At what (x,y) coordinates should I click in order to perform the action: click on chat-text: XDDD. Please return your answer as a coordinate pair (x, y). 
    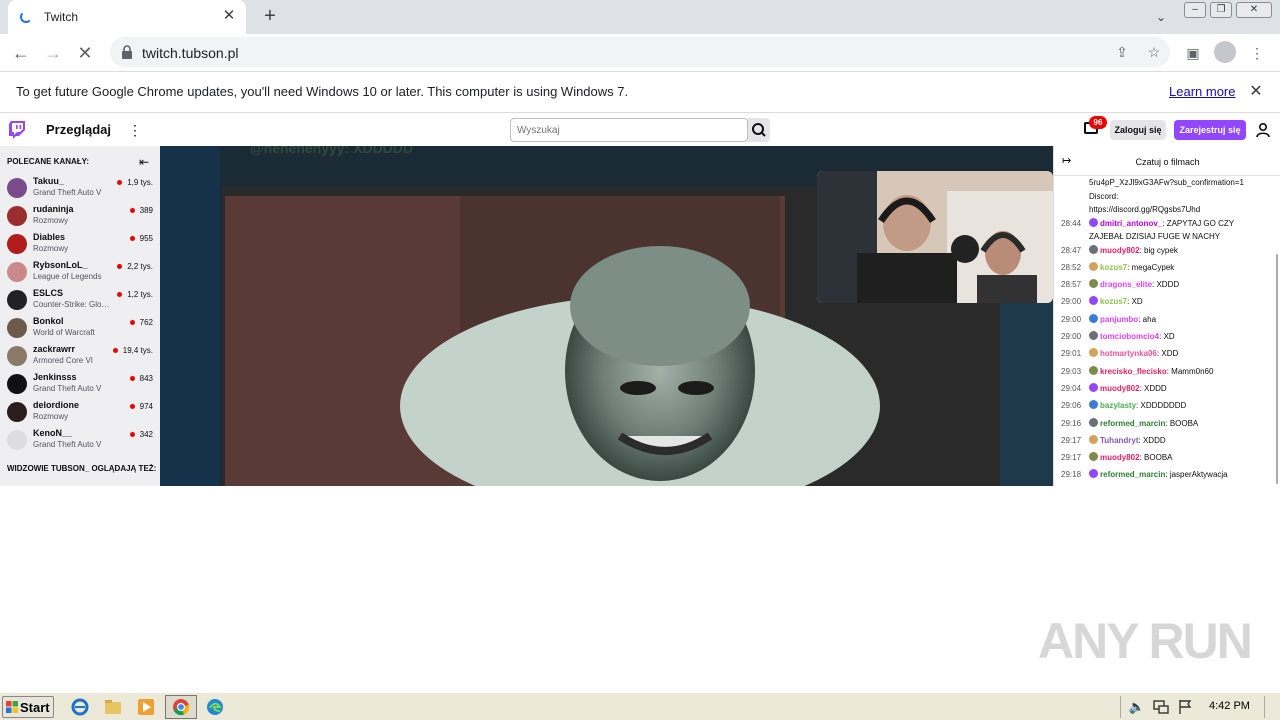
    Looking at the image, I should click on (1155, 388).